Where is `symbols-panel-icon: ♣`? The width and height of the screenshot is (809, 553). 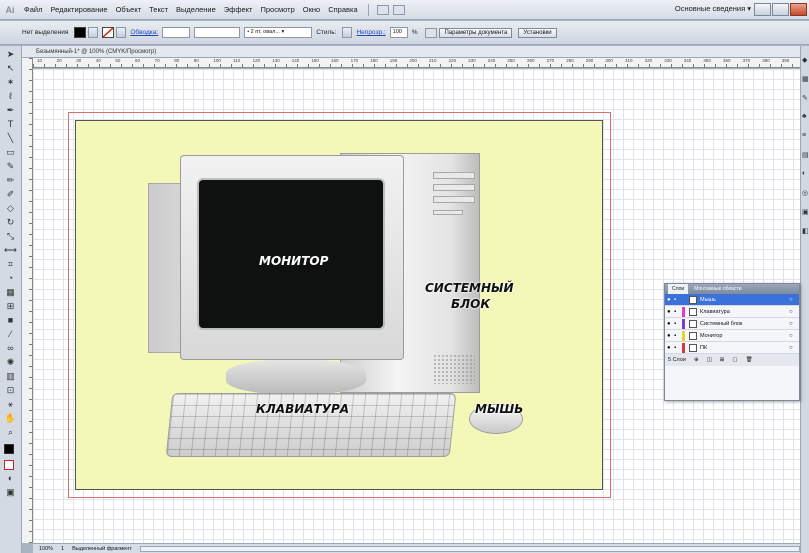
symbols-panel-icon: ♣ is located at coordinates (805, 117).